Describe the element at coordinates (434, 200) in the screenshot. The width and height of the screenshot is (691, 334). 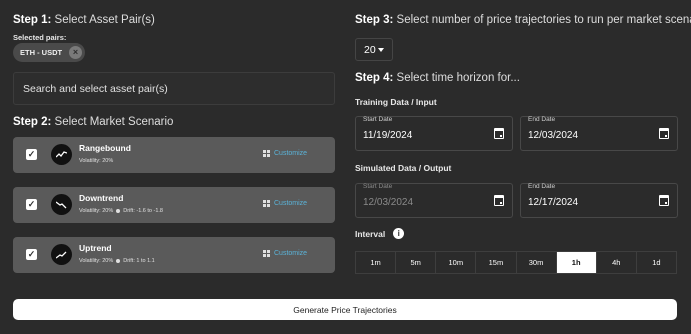
I see `simulated-start-date-field: Start Date 12/03/2024` at that location.